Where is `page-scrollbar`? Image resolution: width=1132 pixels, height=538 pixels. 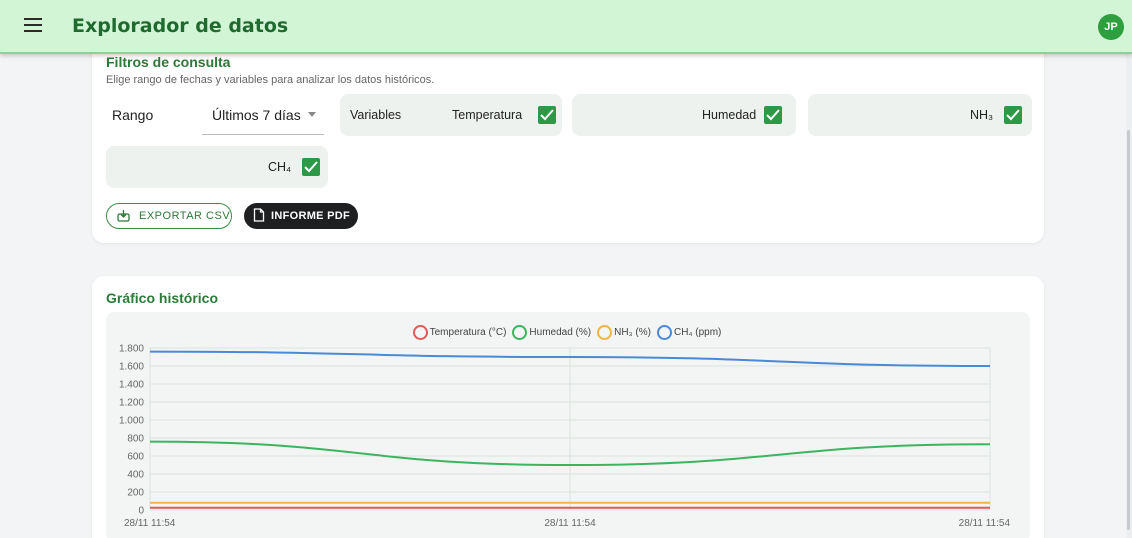 page-scrollbar is located at coordinates (1129, 296).